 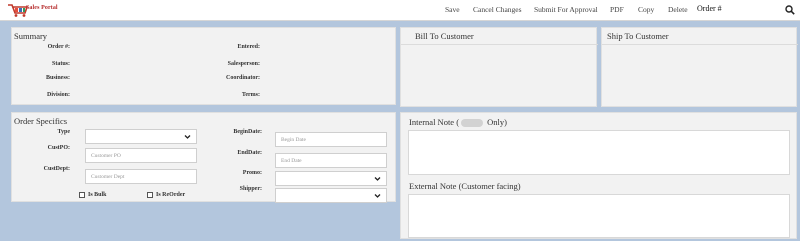 What do you see at coordinates (150, 195) in the screenshot?
I see `is-reorder-checkbox` at bounding box center [150, 195].